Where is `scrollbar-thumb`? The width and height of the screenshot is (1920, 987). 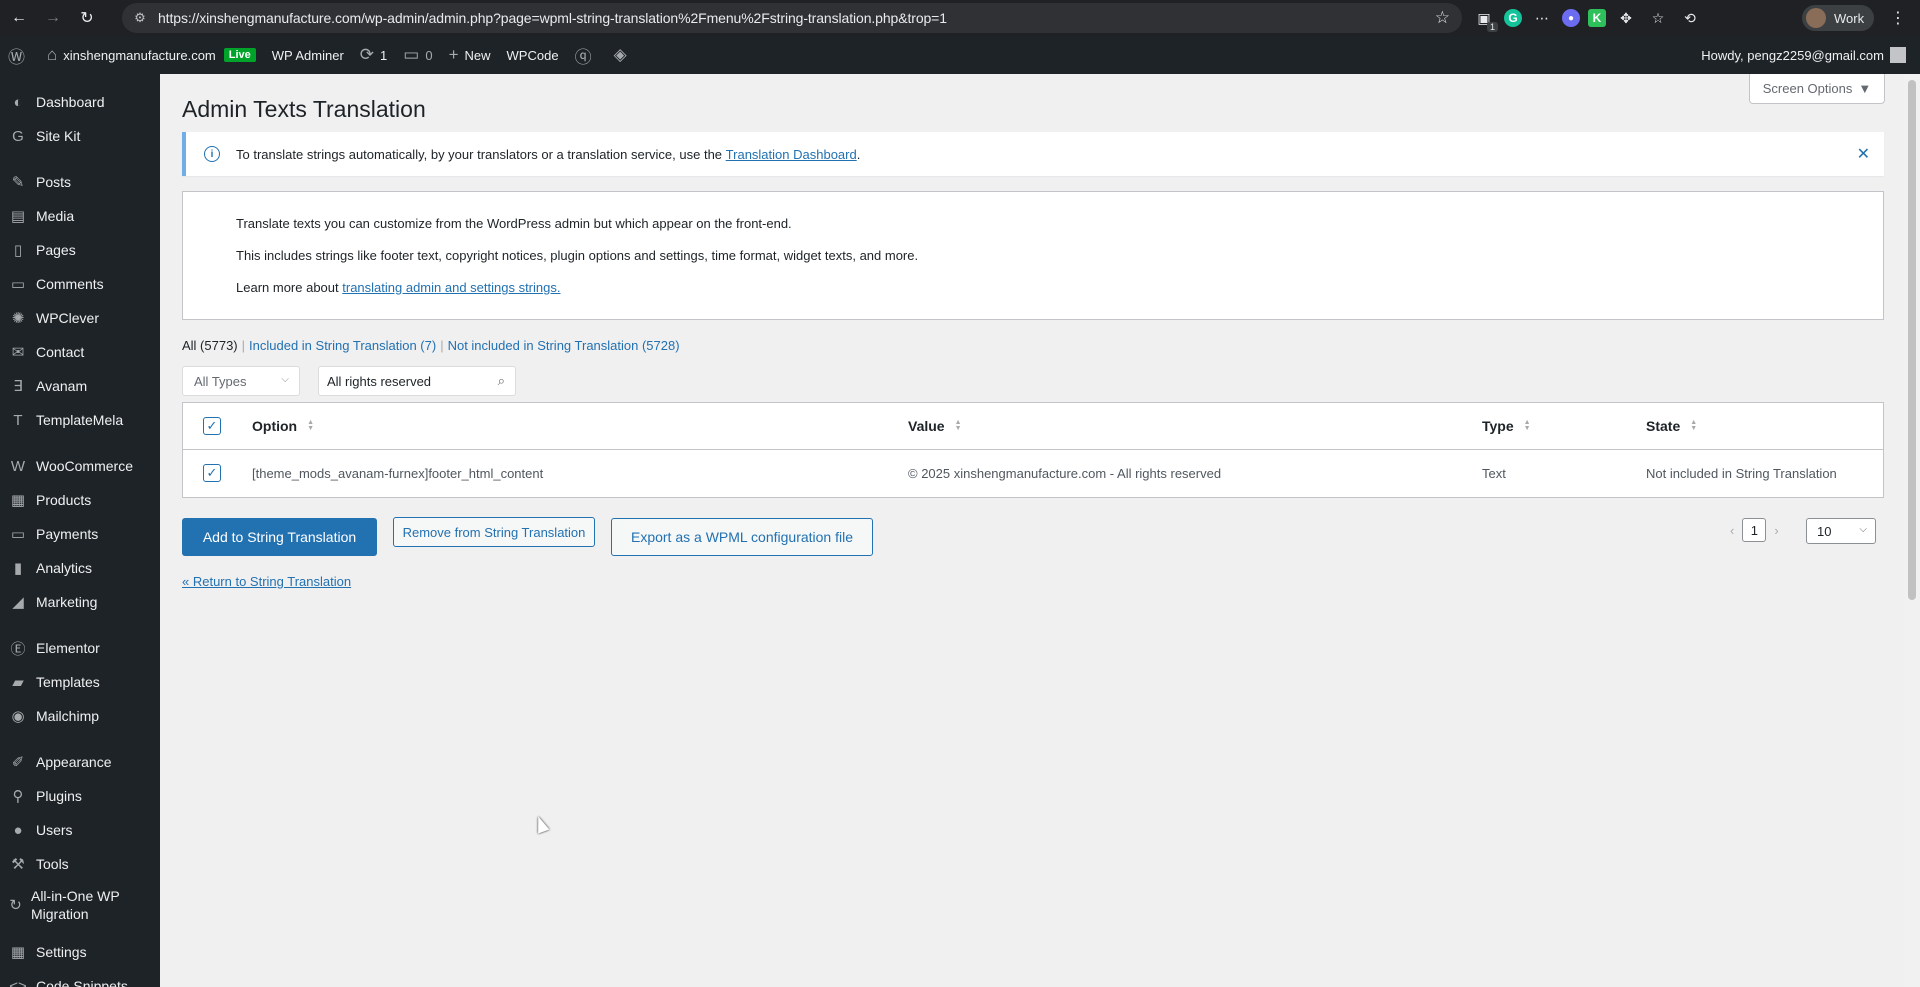
scrollbar-thumb is located at coordinates (1912, 340).